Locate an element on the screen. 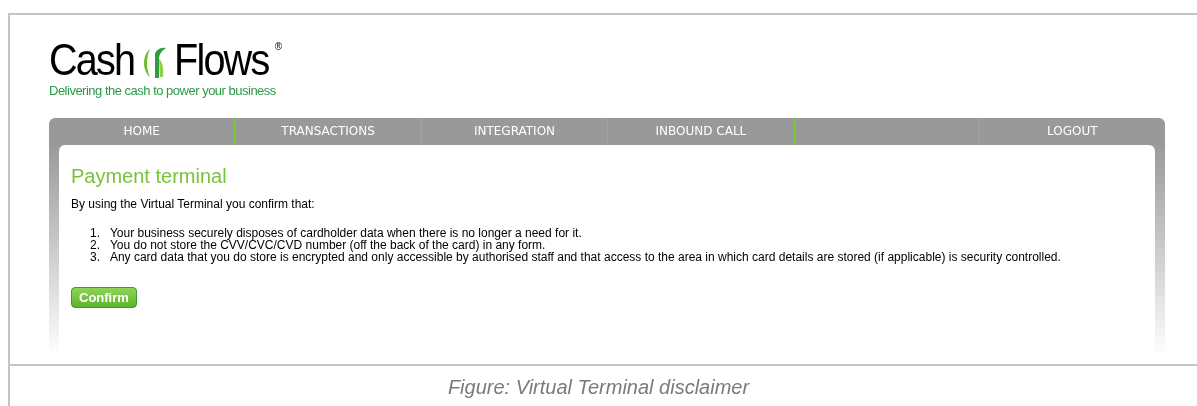 The height and width of the screenshot is (406, 1197). logo-wordmark: Cash is located at coordinates (92, 60).